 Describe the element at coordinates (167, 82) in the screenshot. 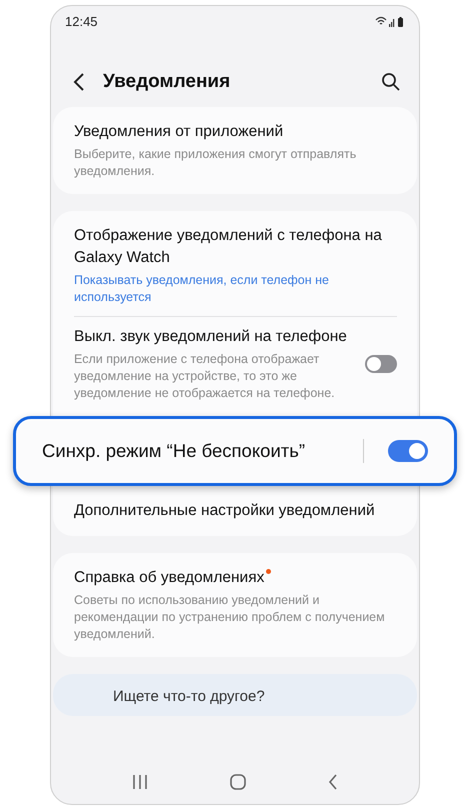

I see `page-title: Уведомления` at that location.